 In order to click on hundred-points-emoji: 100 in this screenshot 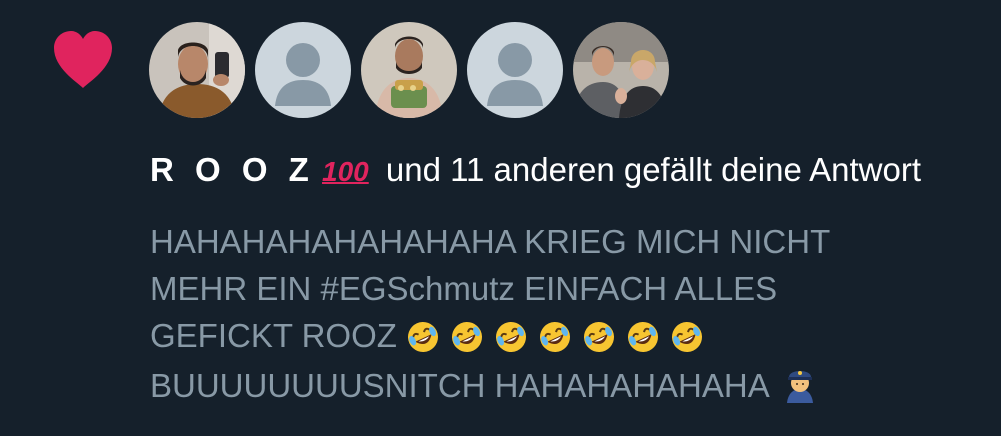, I will do `click(345, 171)`.